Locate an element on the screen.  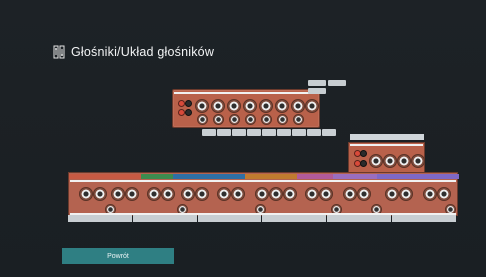
page-header: Głośniki/Układ głośników is located at coordinates (133, 52).